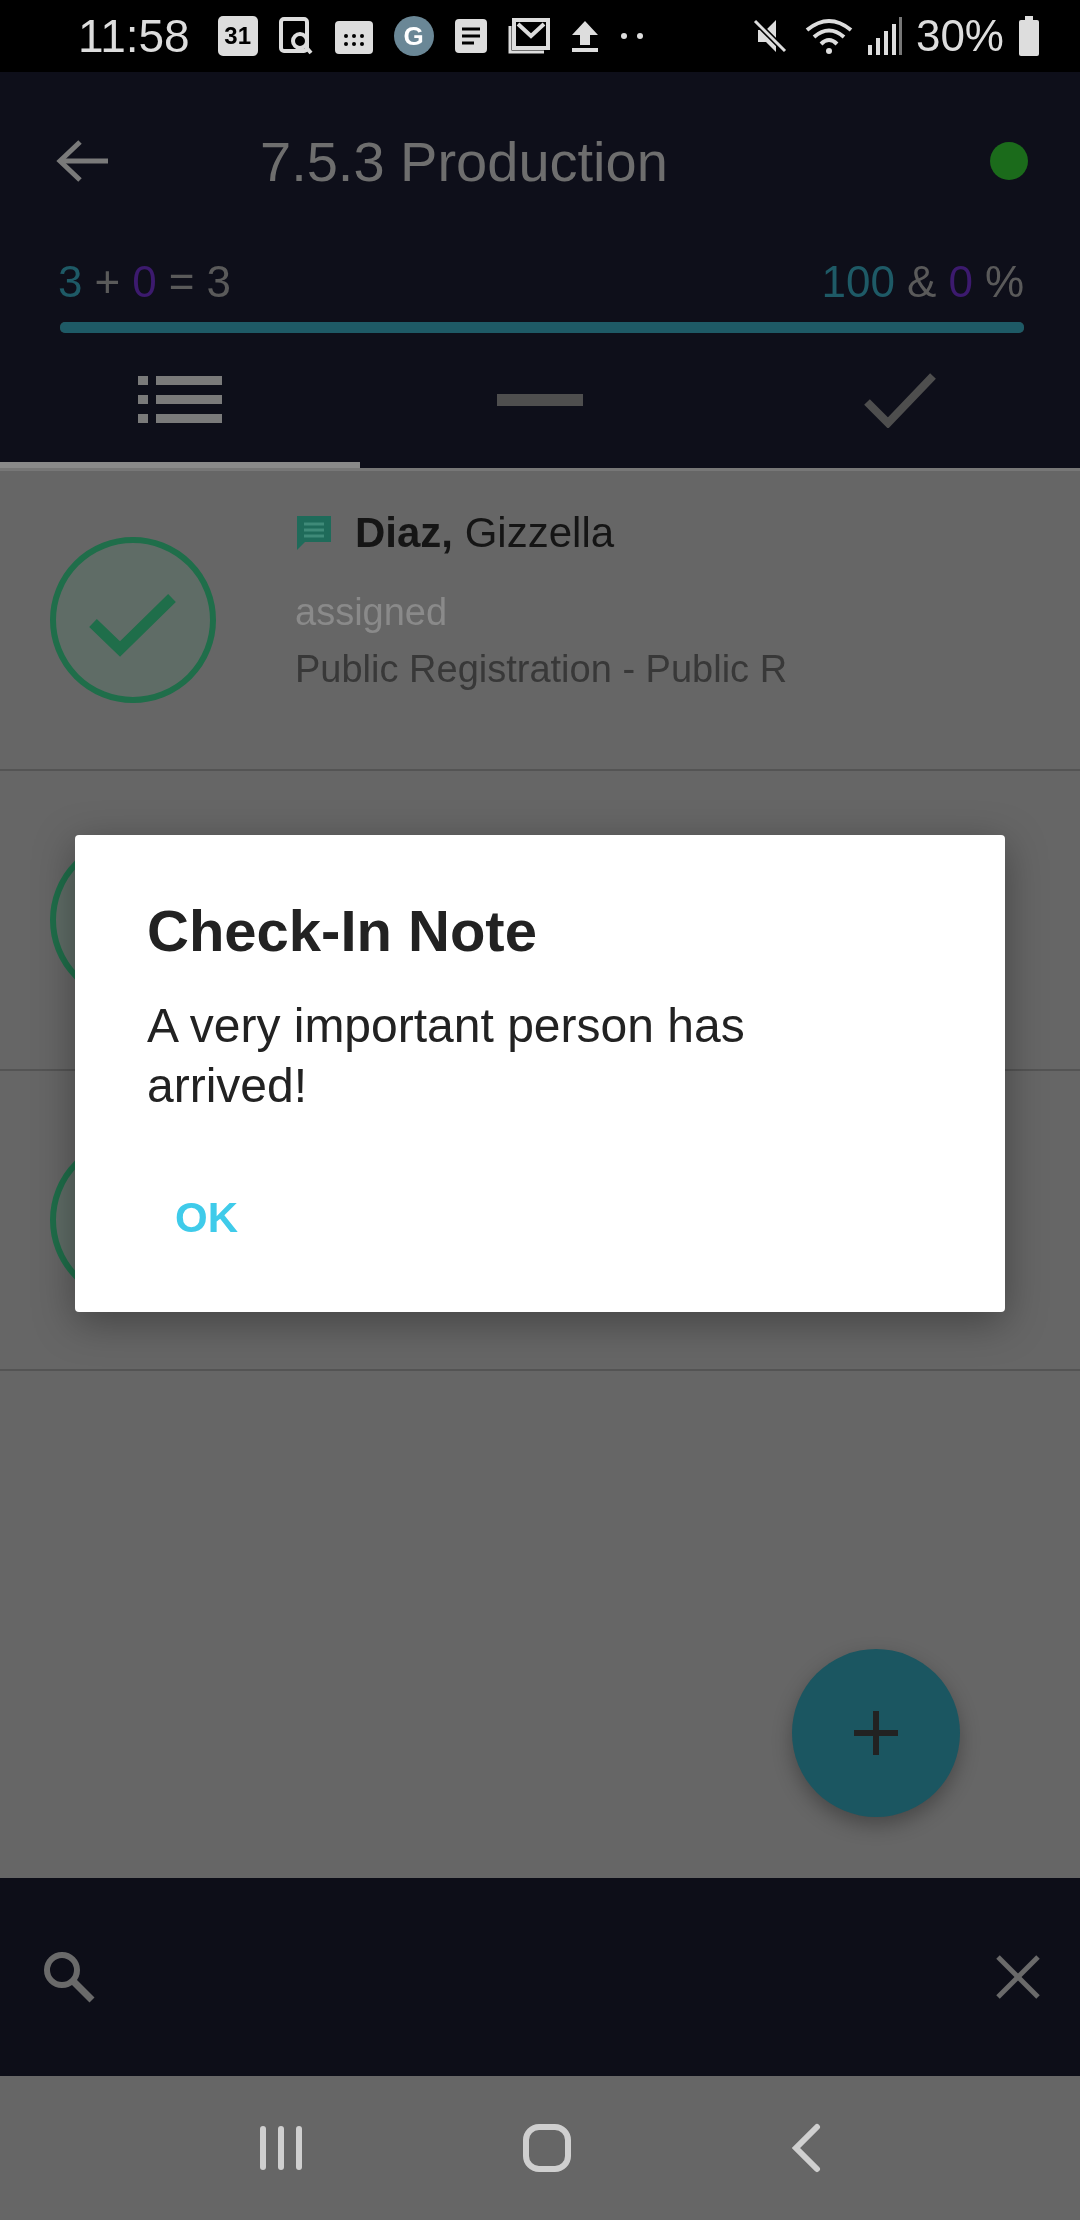  Describe the element at coordinates (631, 36) in the screenshot. I see `more-icon` at that location.